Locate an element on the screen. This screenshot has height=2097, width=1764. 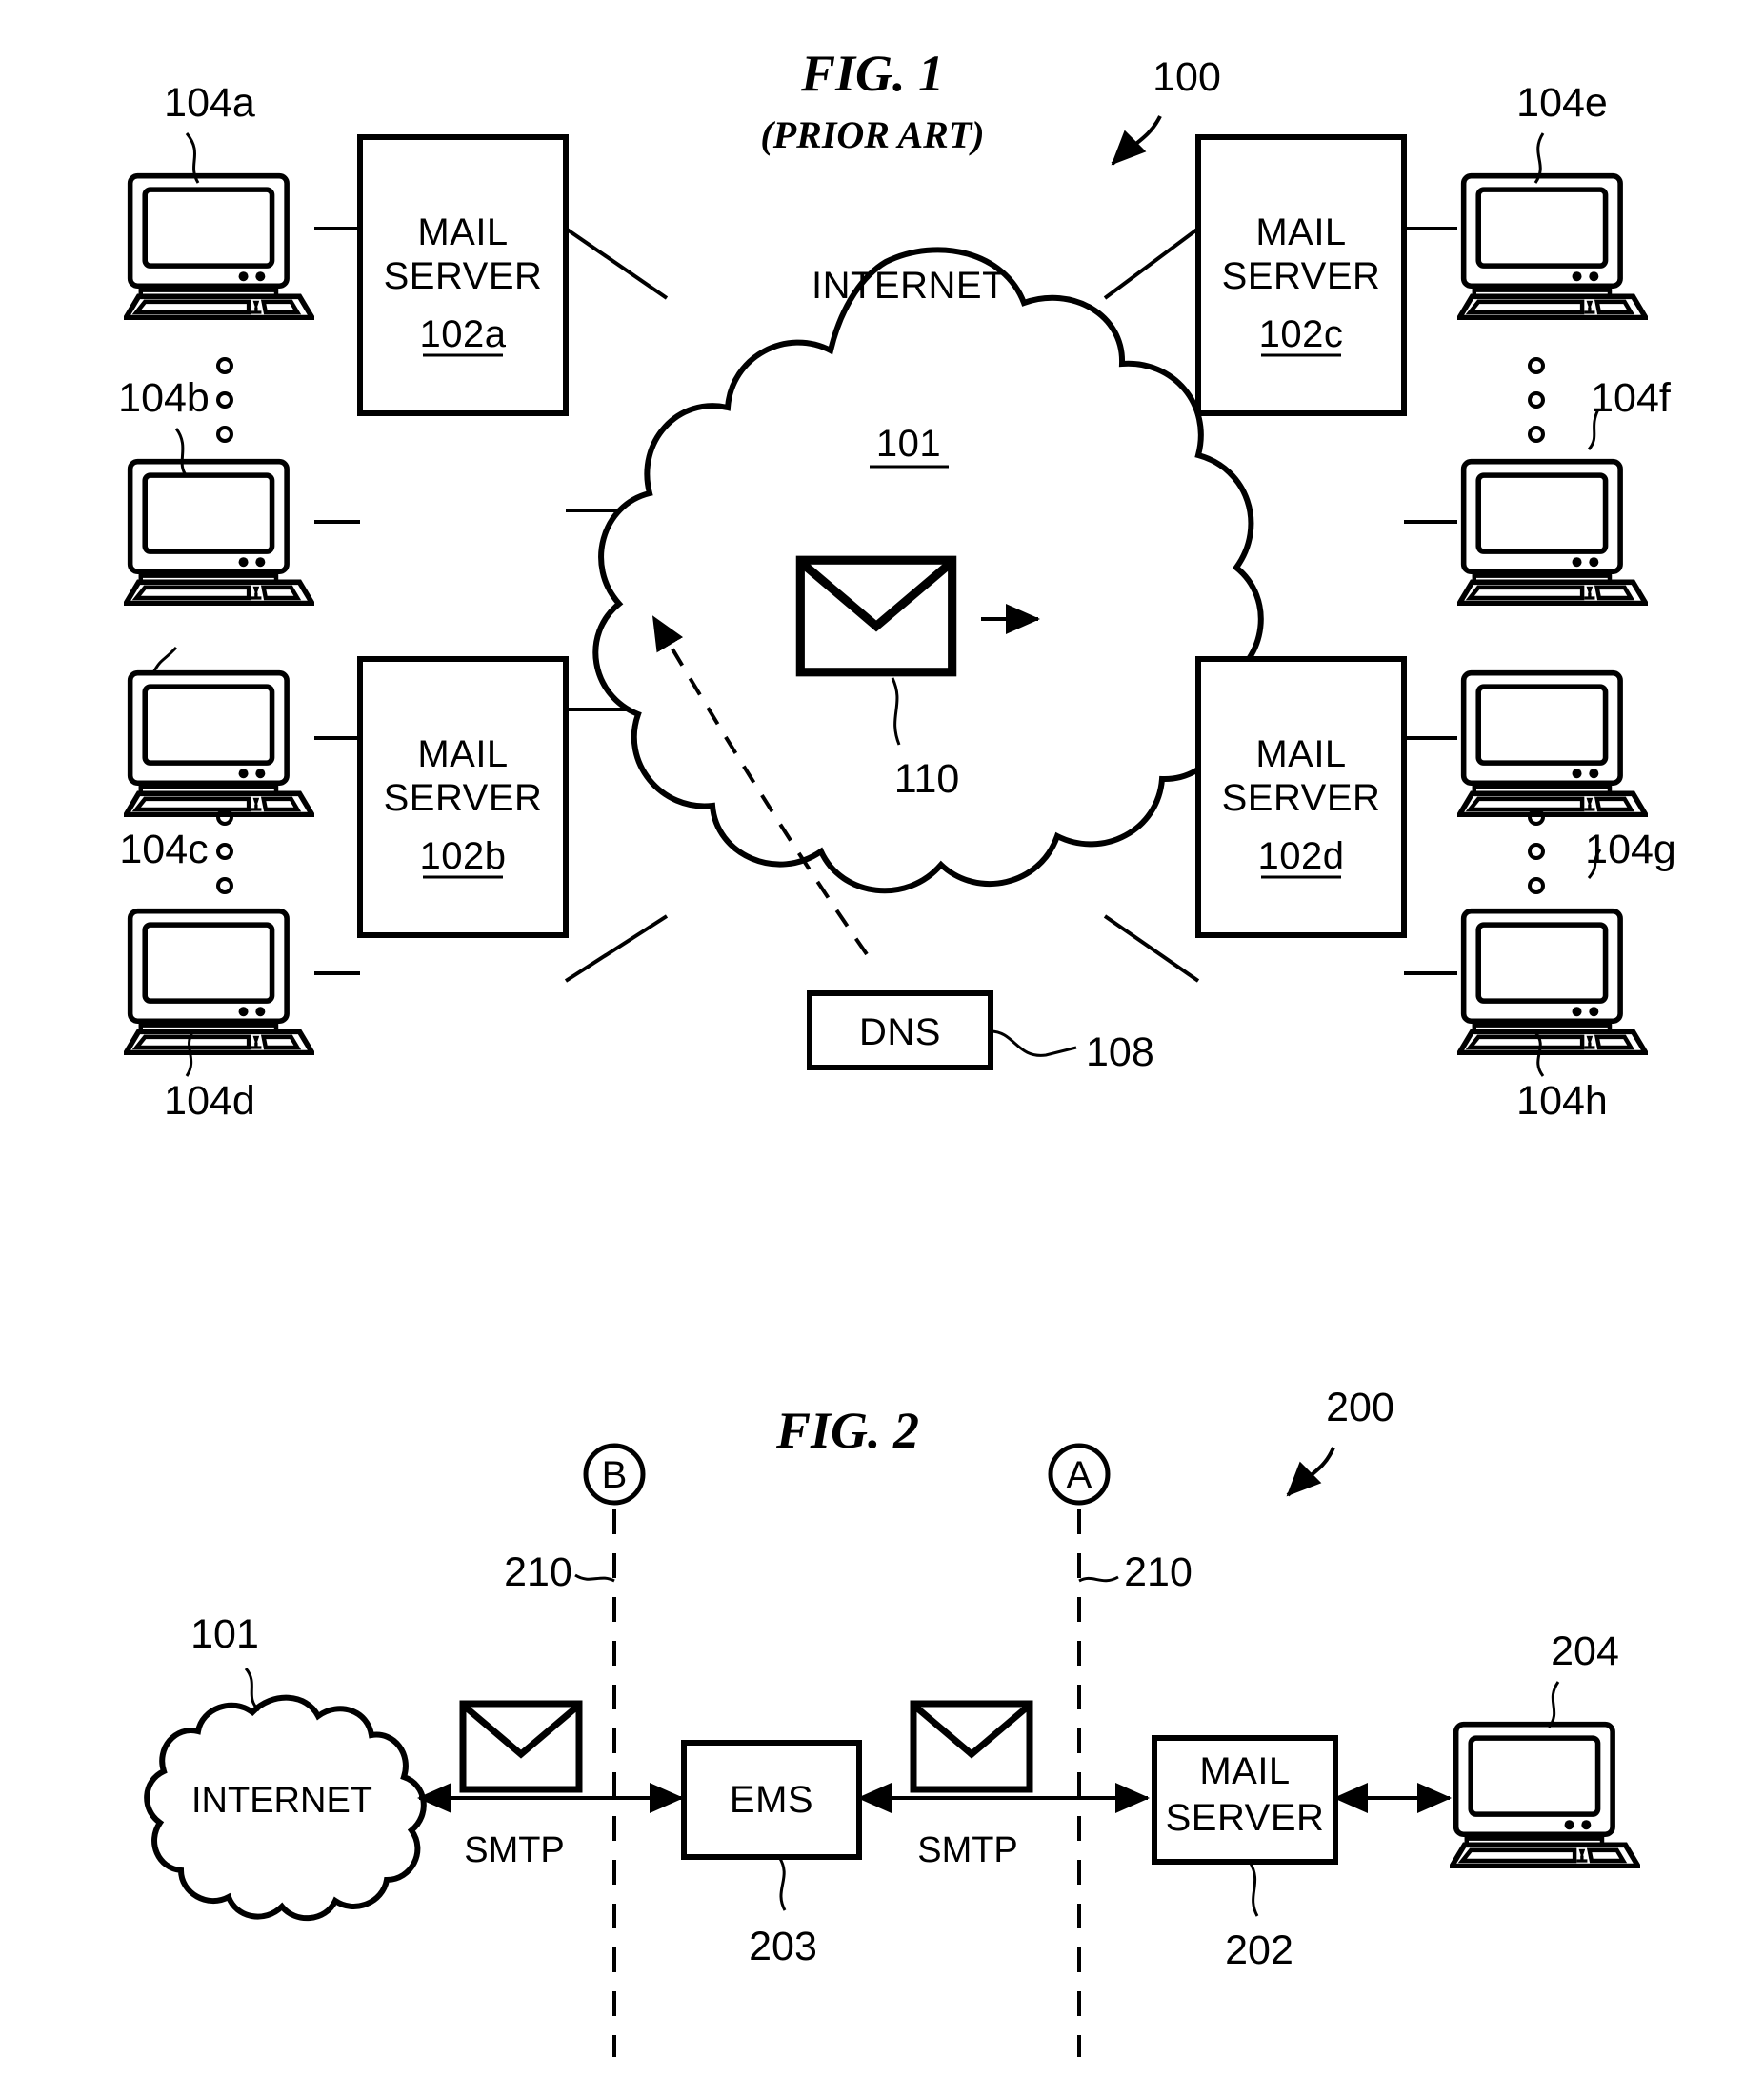
fig2-reference: 200 is located at coordinates (1360, 1407).